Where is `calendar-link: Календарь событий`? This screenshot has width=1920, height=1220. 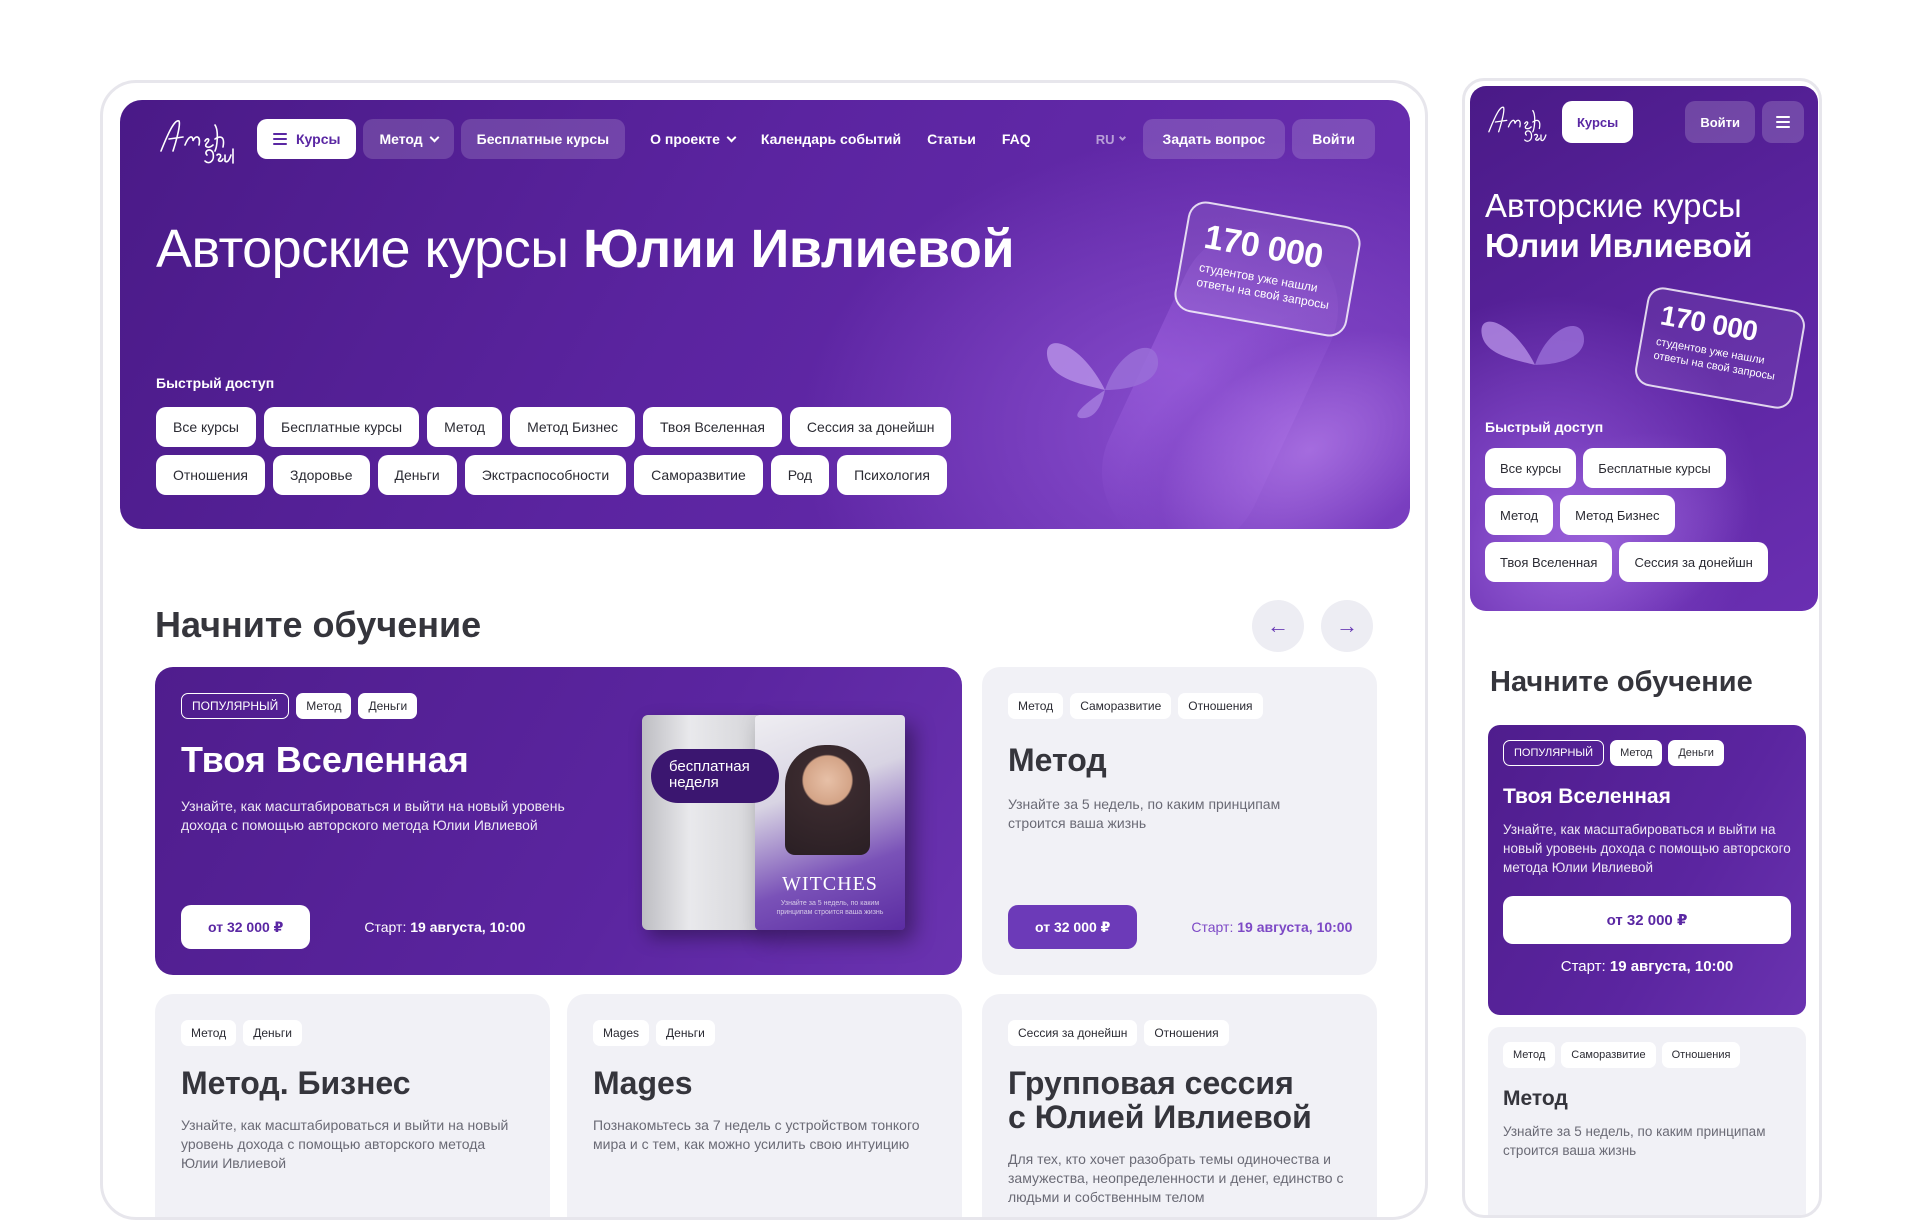 calendar-link: Календарь событий is located at coordinates (831, 139).